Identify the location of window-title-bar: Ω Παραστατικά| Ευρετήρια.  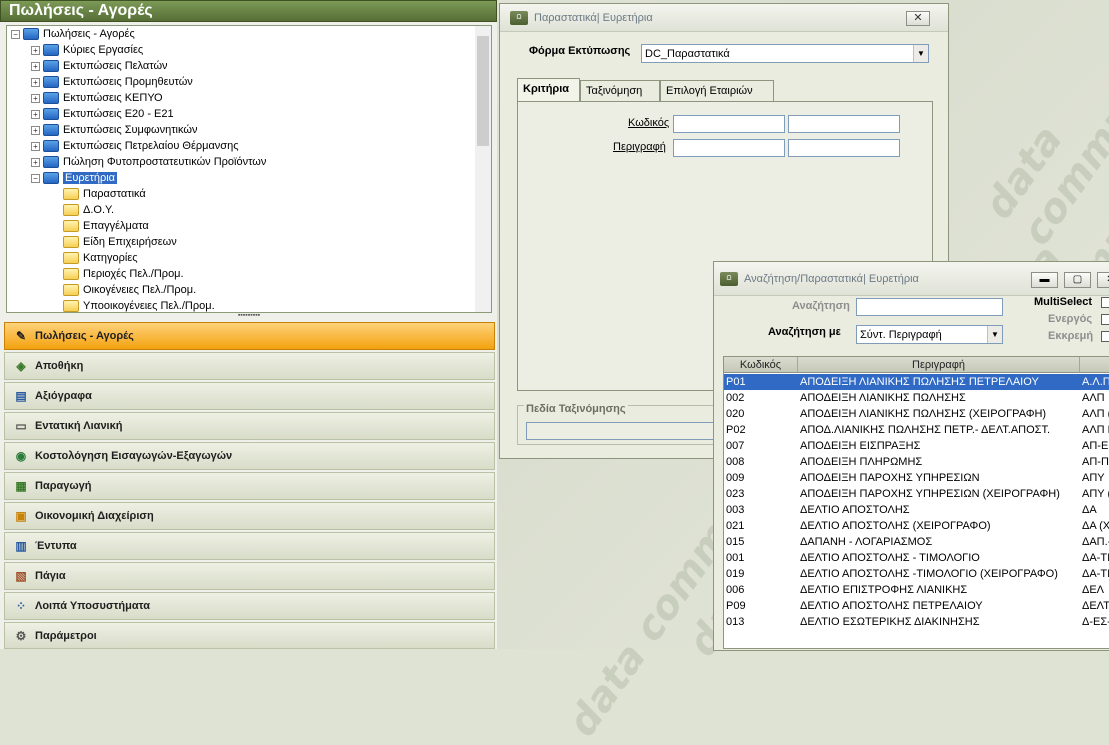
(724, 18).